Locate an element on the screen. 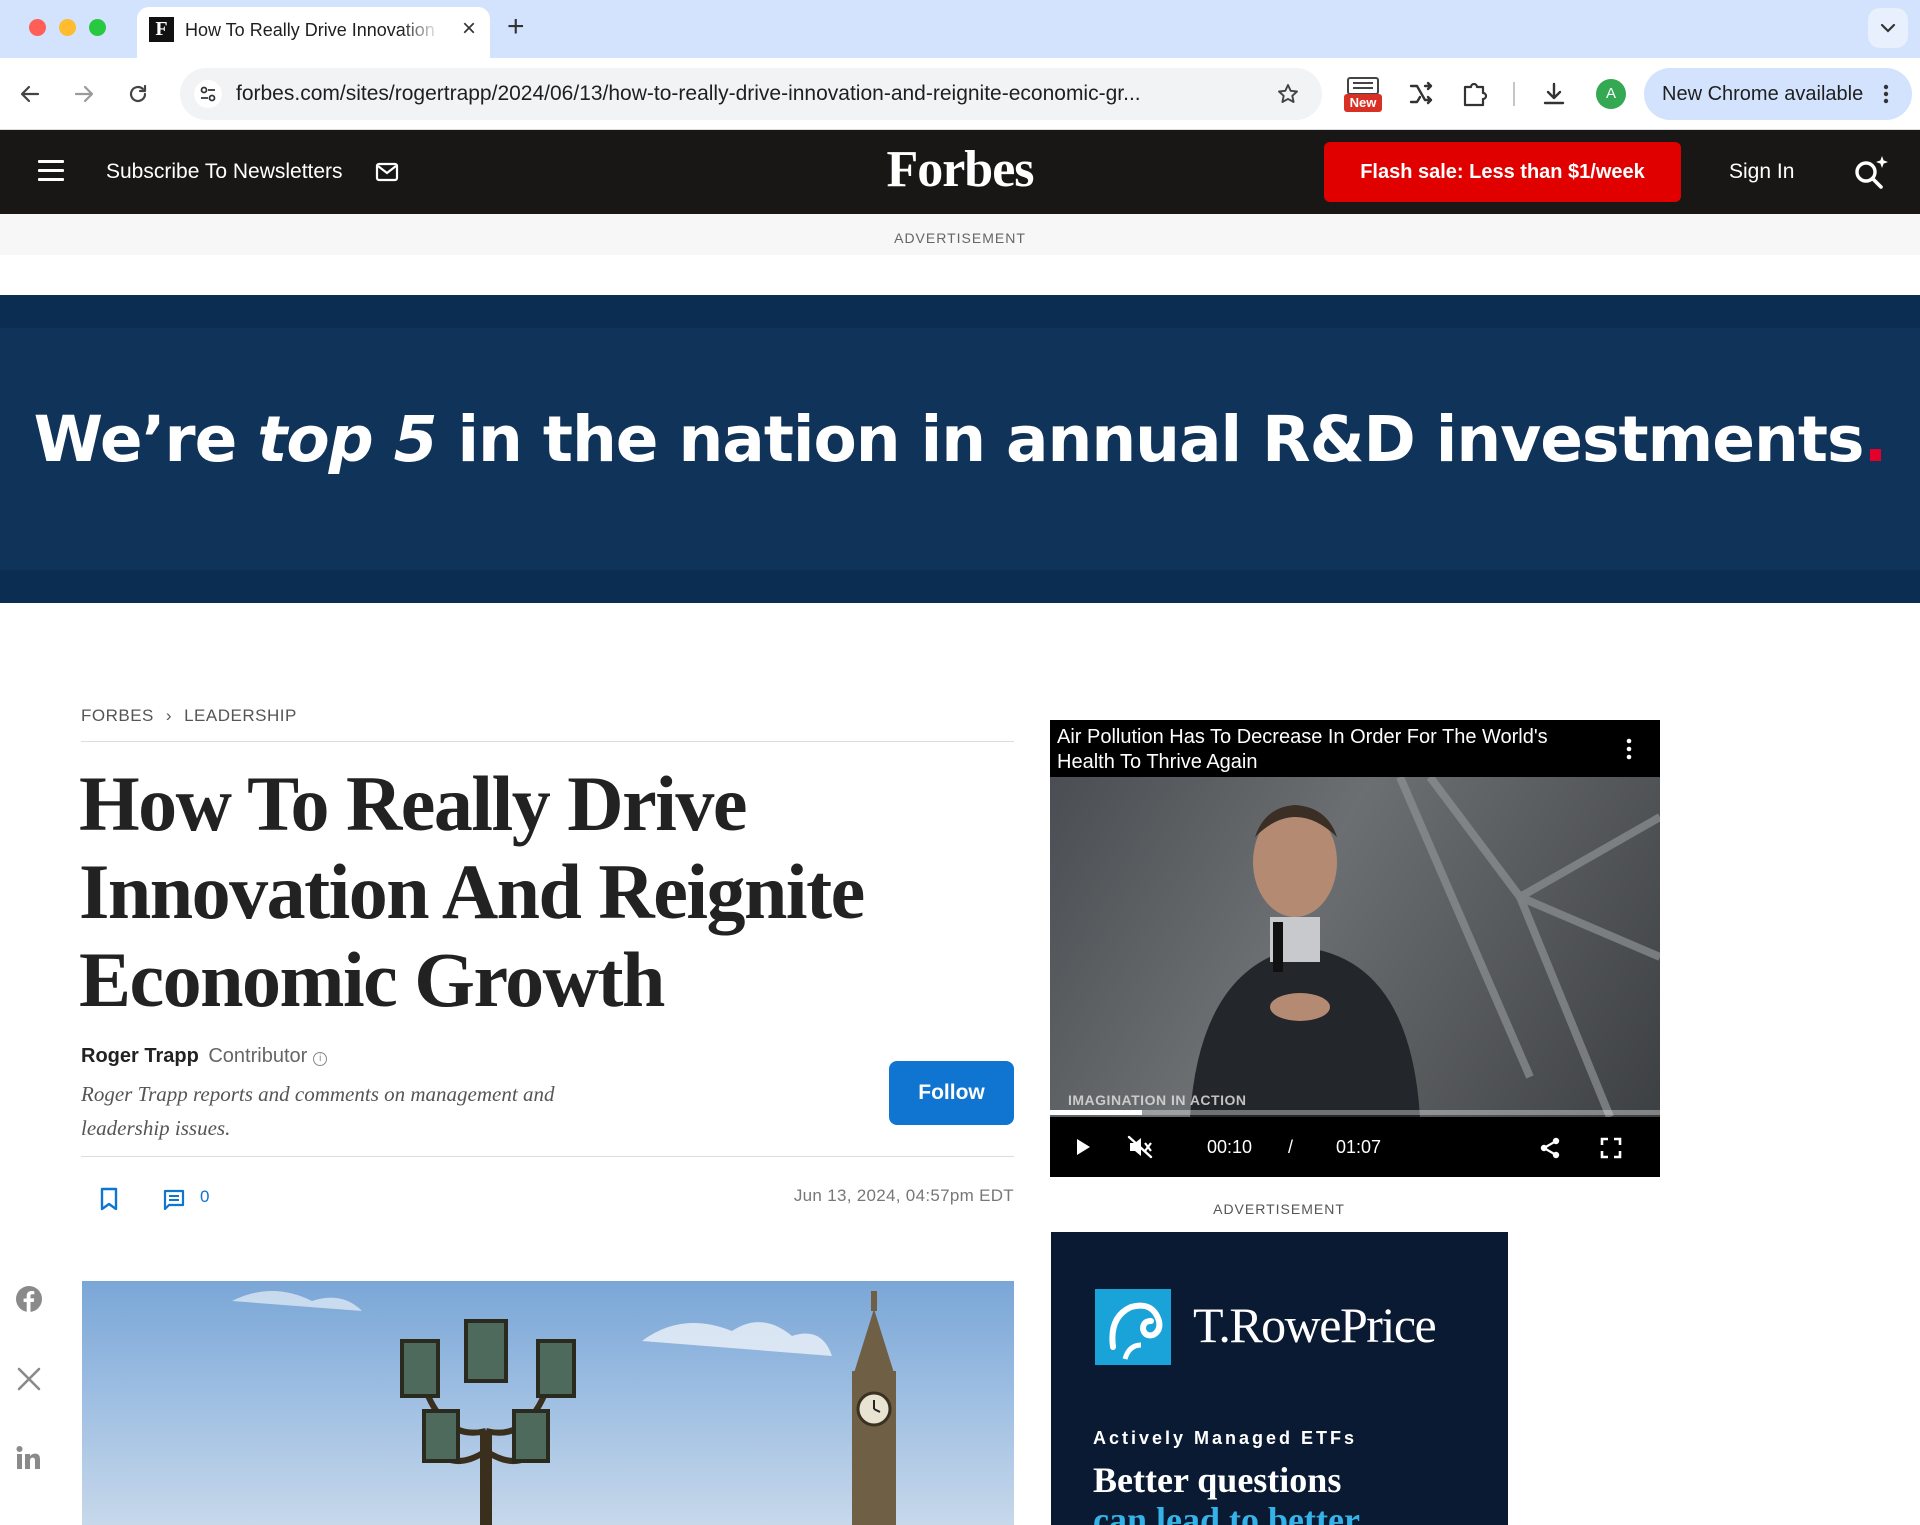 Image resolution: width=1920 pixels, height=1525 pixels. speaker-still is located at coordinates (1425, 947).